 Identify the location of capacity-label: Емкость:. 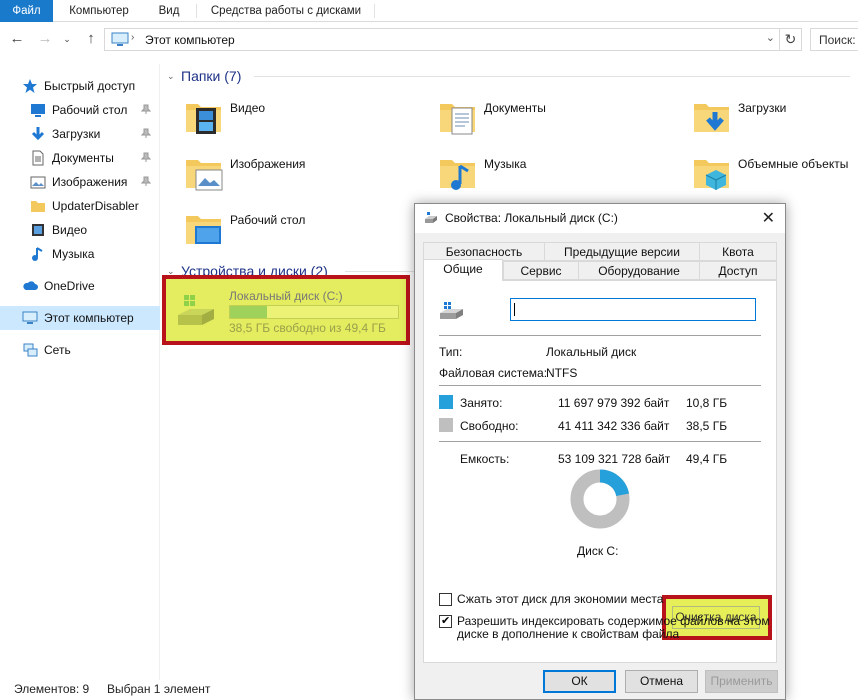
(485, 459).